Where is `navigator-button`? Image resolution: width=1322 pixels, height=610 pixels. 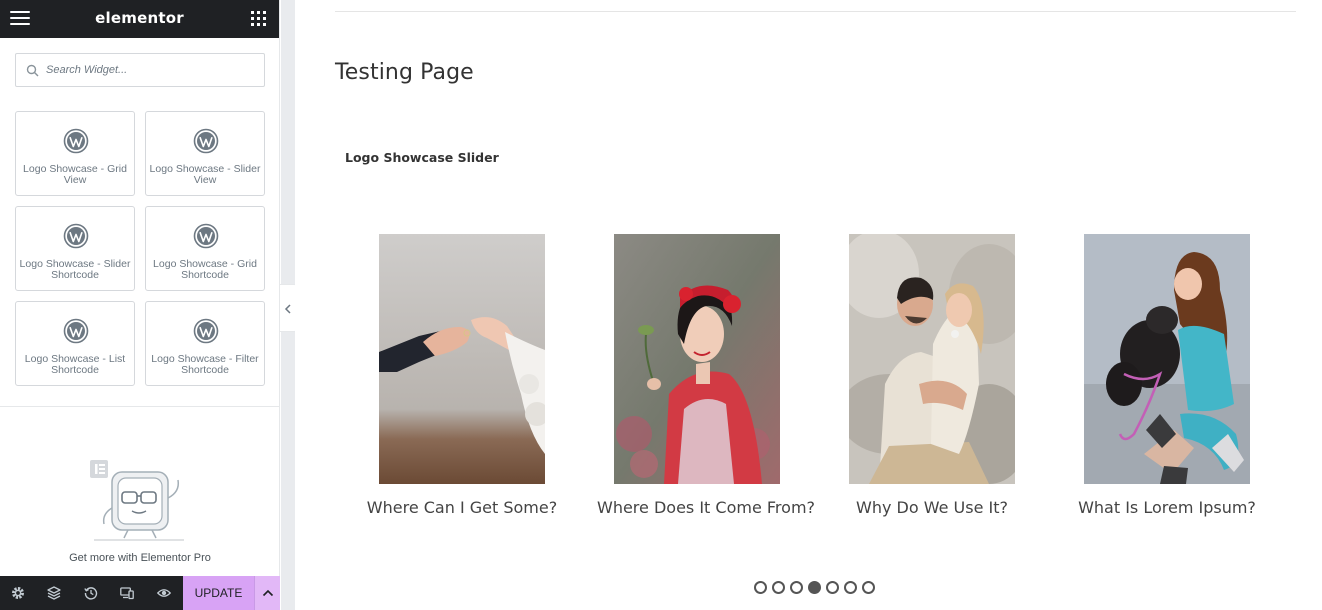
navigator-button is located at coordinates (54, 593).